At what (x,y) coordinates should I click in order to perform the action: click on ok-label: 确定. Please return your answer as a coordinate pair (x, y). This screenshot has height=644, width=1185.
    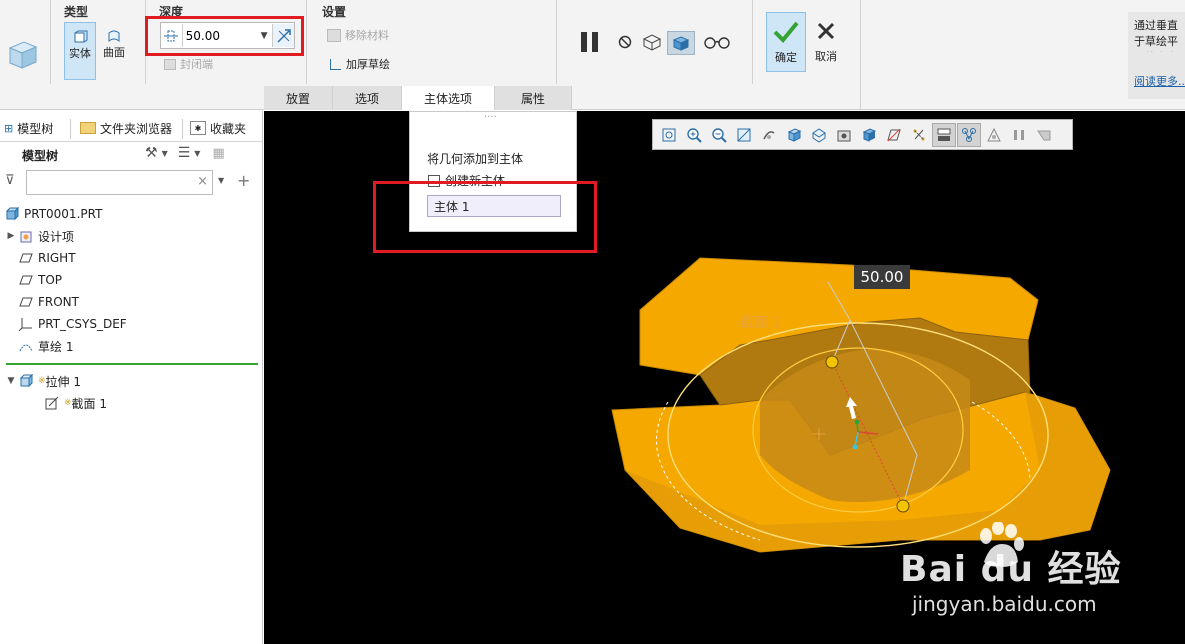
    Looking at the image, I should click on (786, 57).